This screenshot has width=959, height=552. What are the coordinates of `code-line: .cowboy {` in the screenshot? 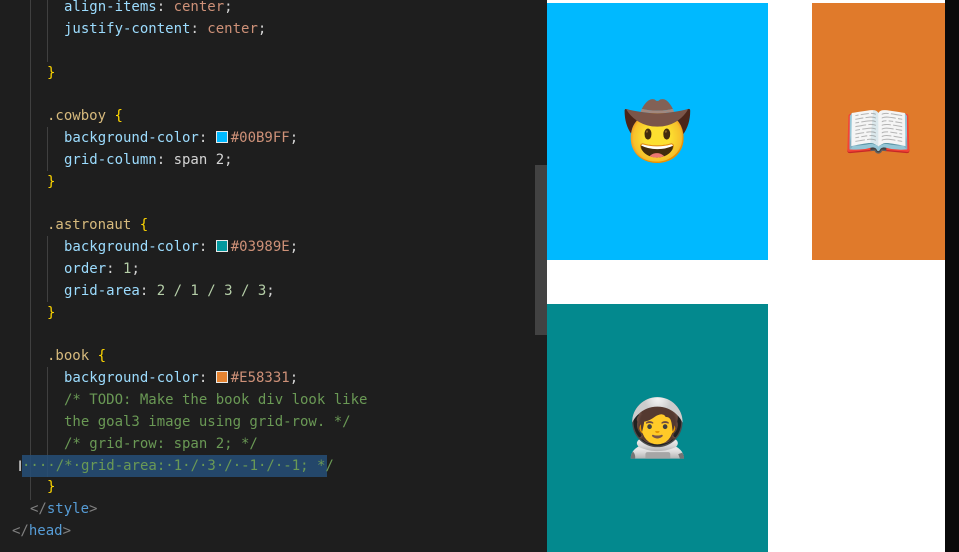 It's located at (85, 116).